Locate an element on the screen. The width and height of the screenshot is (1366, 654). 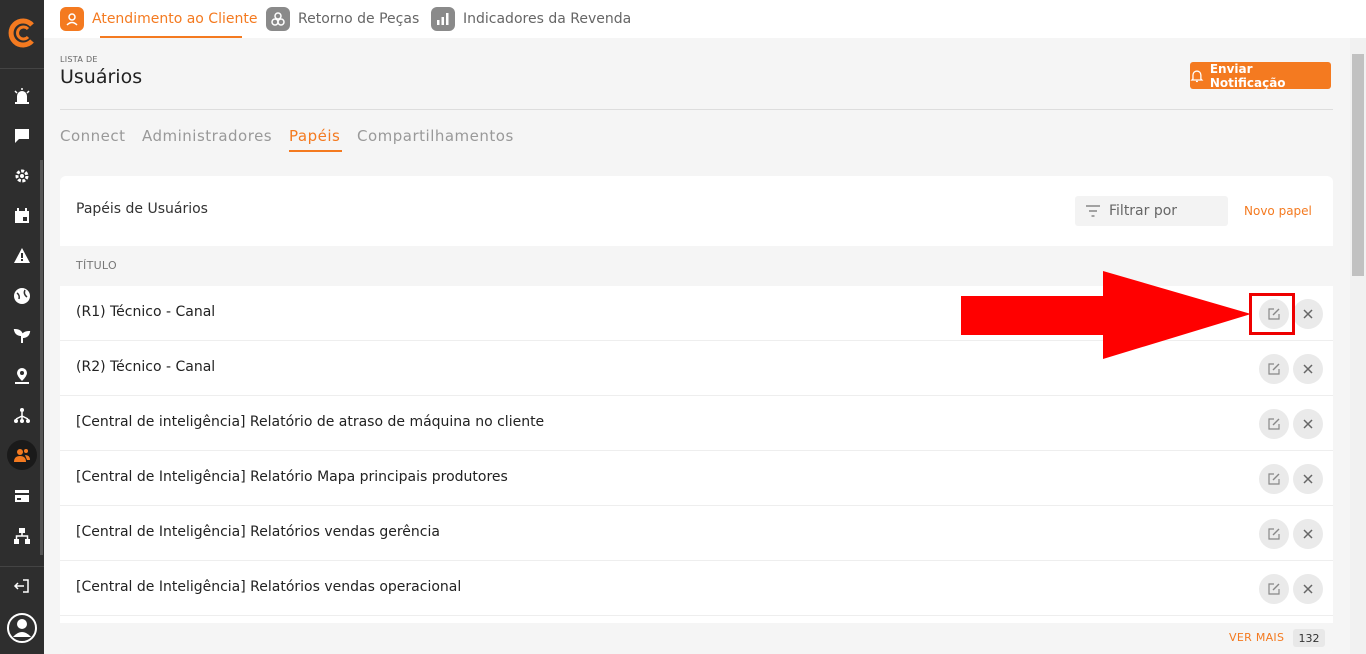
chat-icon is located at coordinates (22, 136).